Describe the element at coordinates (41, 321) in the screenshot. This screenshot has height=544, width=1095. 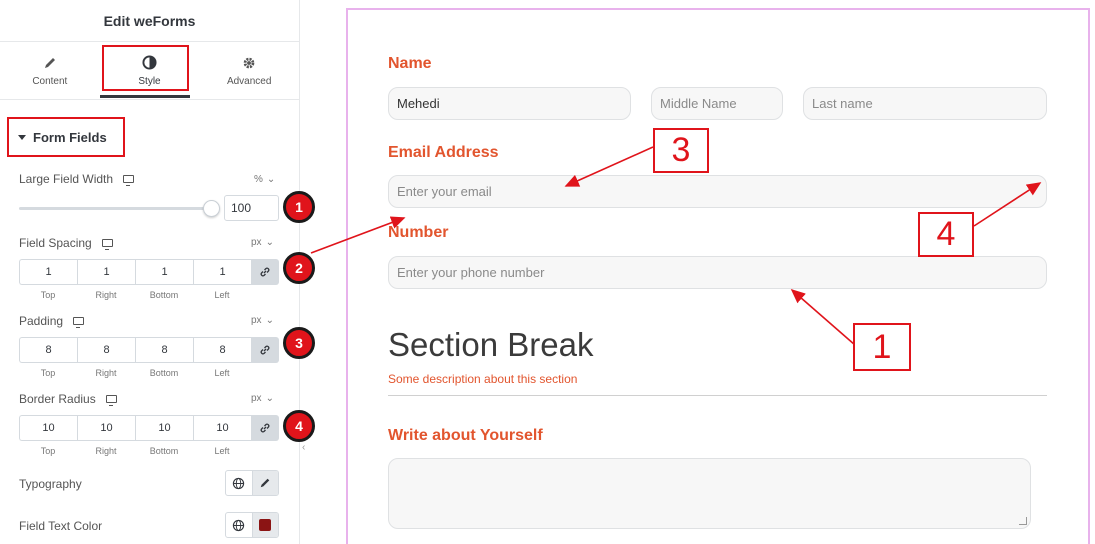
I see `padding-text: Padding` at that location.